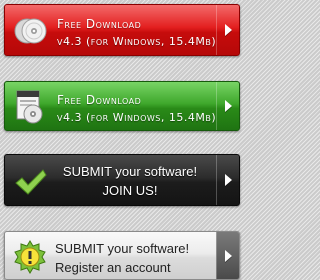 Image resolution: width=320 pixels, height=280 pixels. What do you see at coordinates (30, 109) in the screenshot?
I see `software-box-icon` at bounding box center [30, 109].